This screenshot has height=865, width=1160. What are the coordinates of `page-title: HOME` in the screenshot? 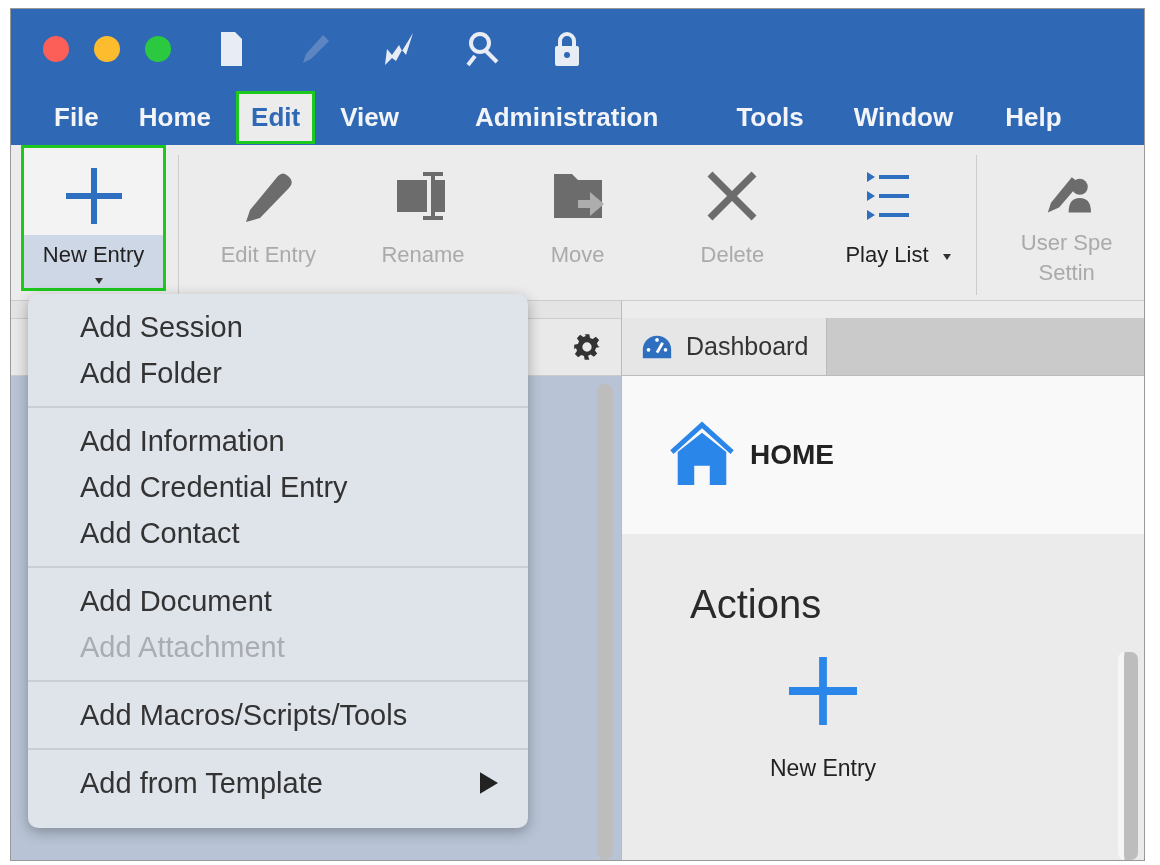 It's located at (792, 455).